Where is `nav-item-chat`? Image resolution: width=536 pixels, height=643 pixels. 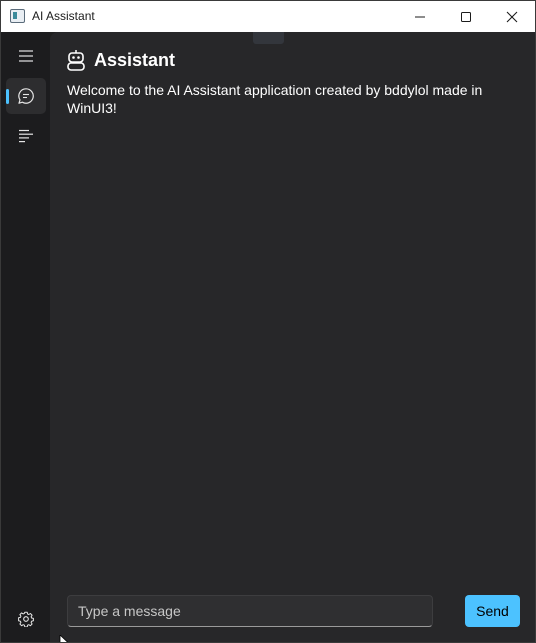
nav-item-chat is located at coordinates (26, 96).